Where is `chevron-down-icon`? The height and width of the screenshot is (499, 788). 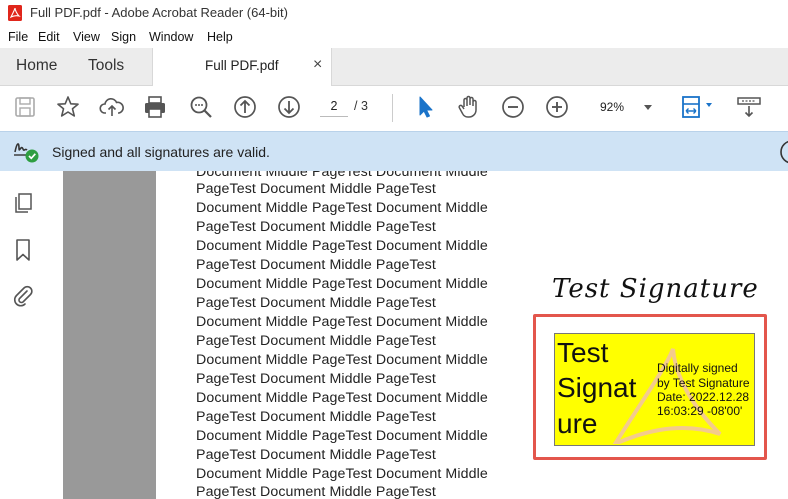
chevron-down-icon is located at coordinates (648, 107).